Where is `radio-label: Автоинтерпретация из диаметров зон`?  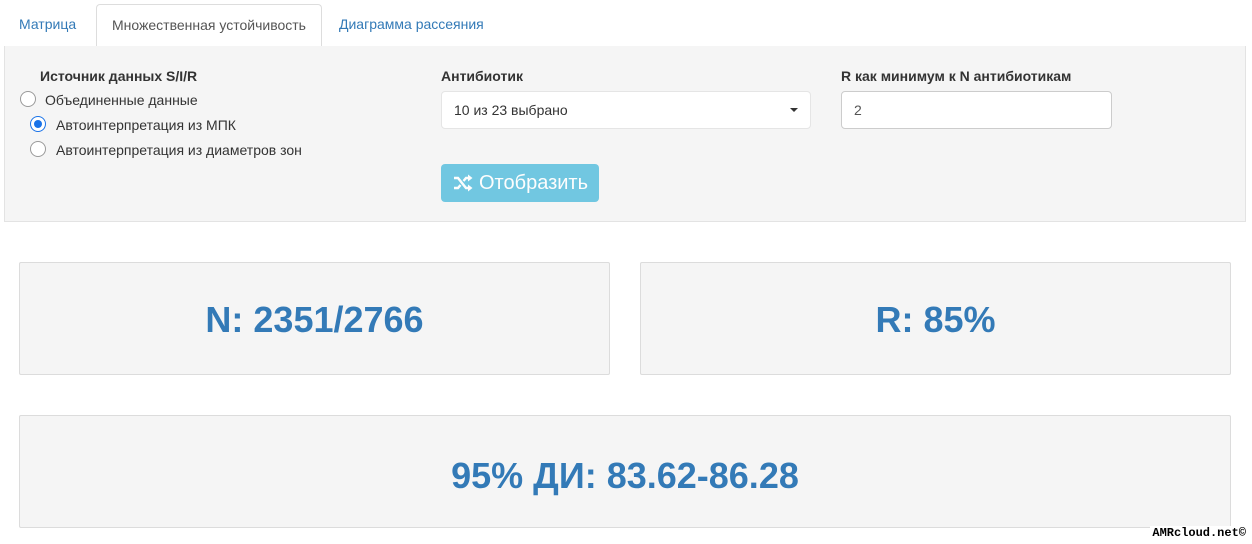 radio-label: Автоинтерпретация из диаметров зон is located at coordinates (179, 150).